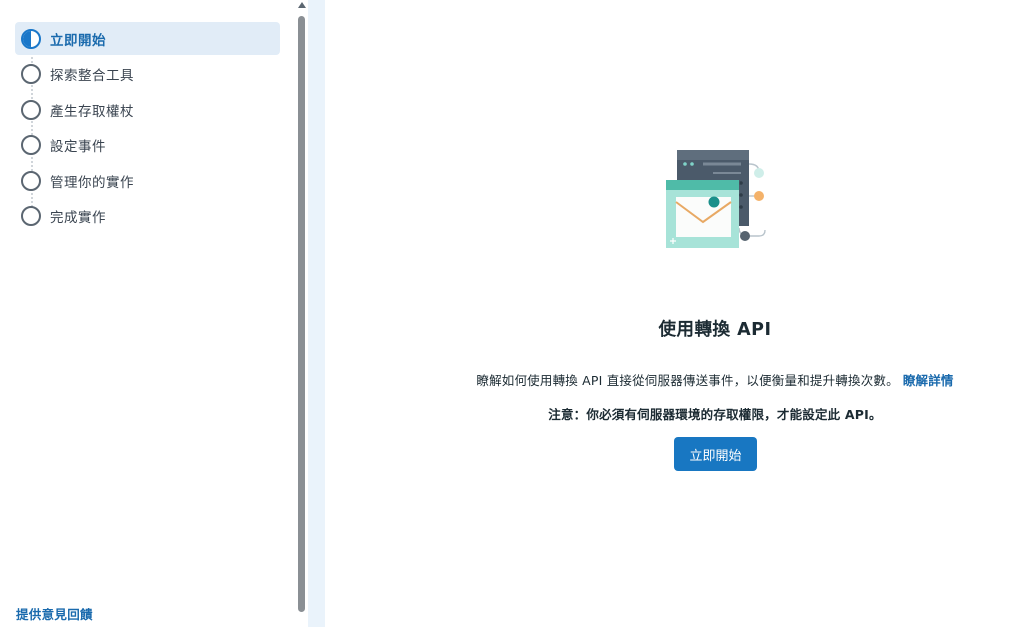  Describe the element at coordinates (687, 380) in the screenshot. I see `description-body: 瞭解如何使用轉換 API 直接從伺服器傳送事件，以便衡量和提升轉換次數。` at that location.